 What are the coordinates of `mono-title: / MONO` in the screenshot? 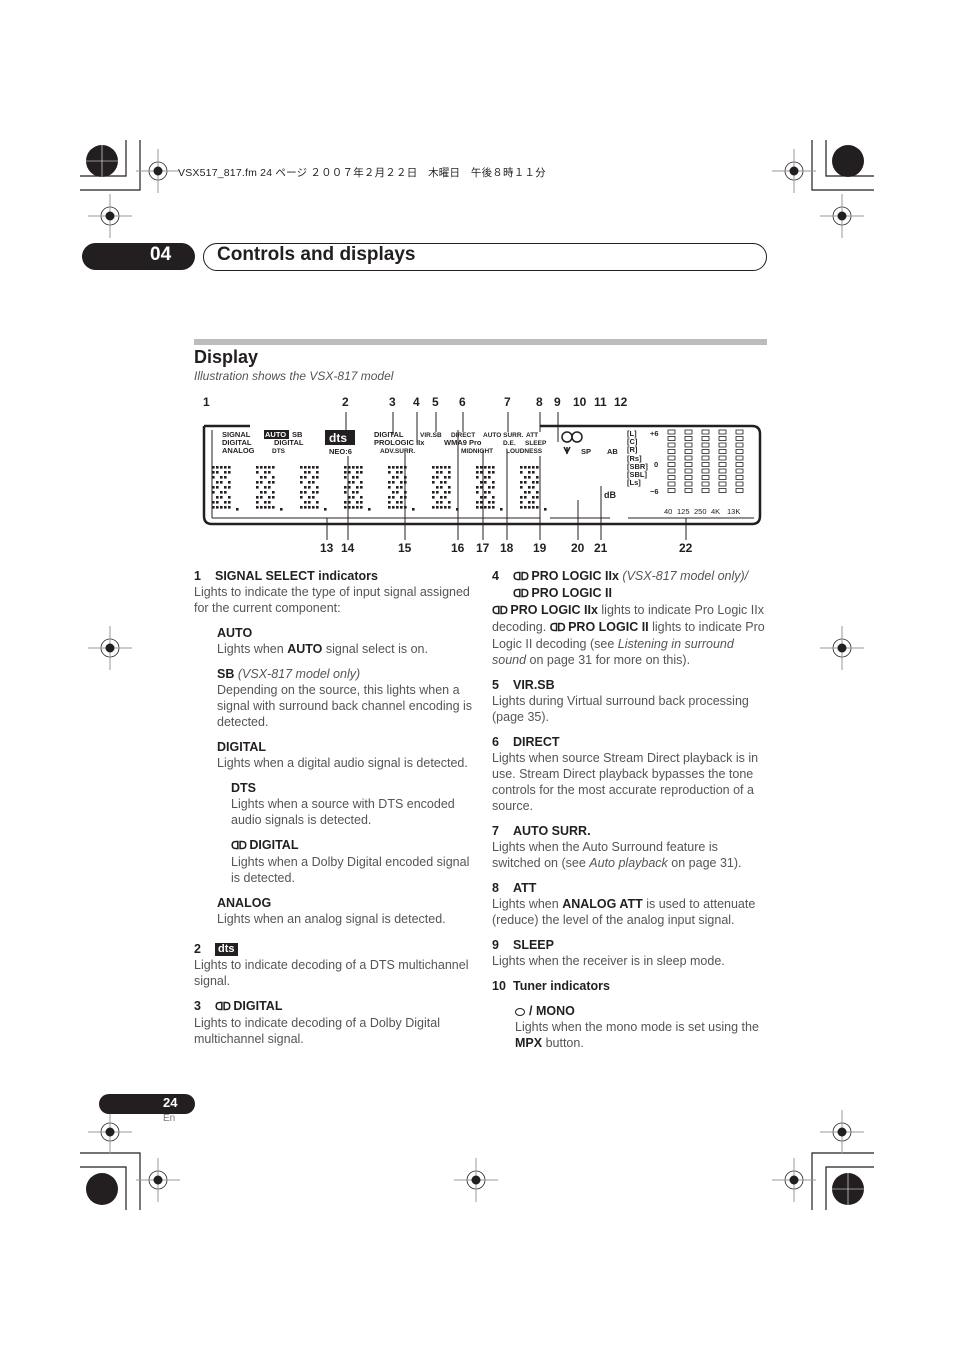 It's located at (552, 1011).